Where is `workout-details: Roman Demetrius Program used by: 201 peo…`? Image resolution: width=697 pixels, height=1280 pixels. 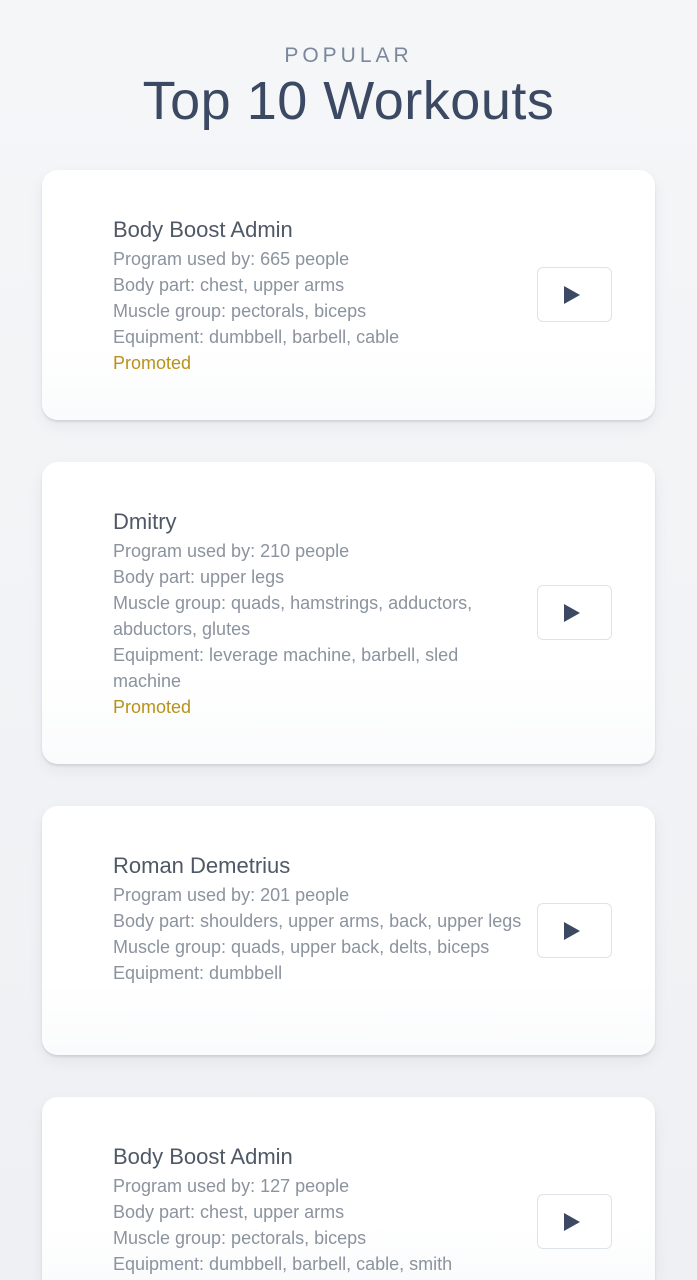 workout-details: Roman Demetrius Program used by: 201 peo… is located at coordinates (318, 918).